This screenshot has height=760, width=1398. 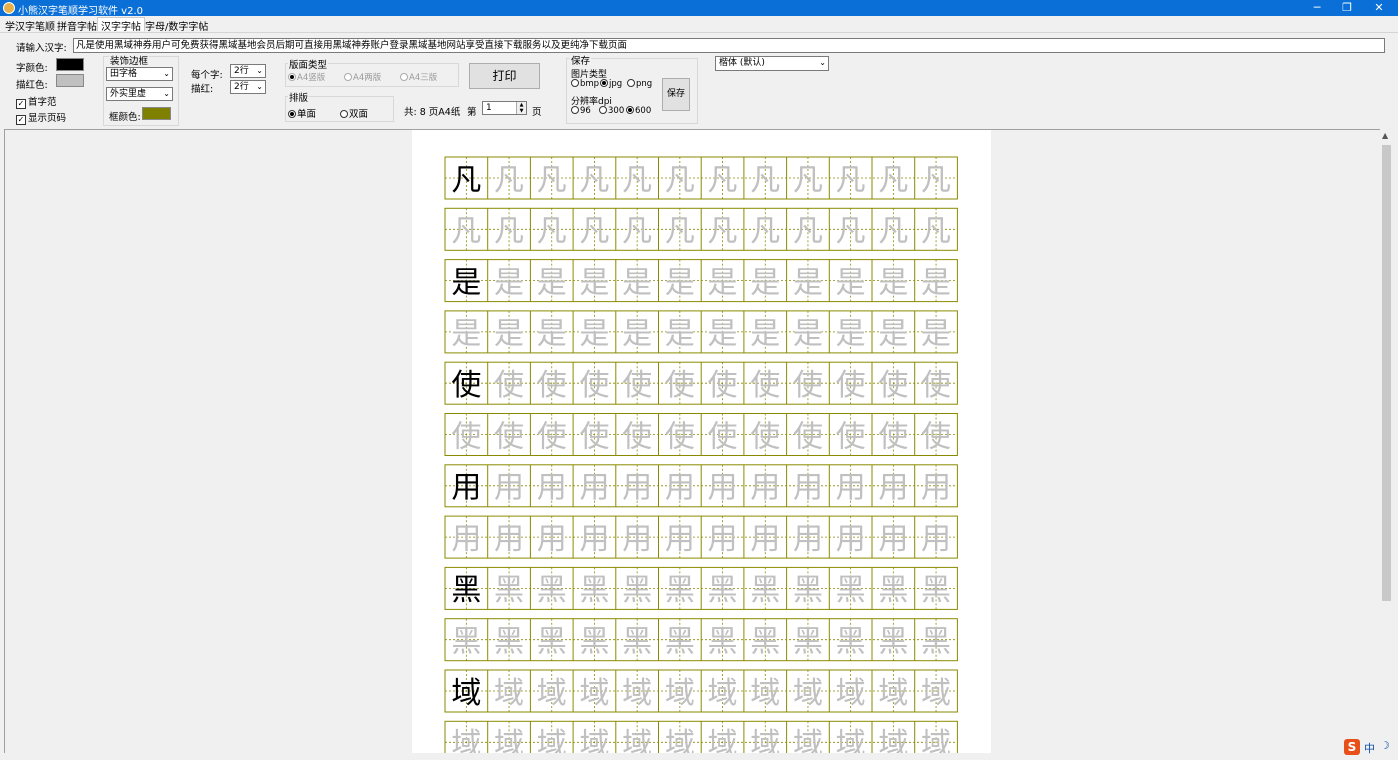 I want to click on tab-letter-number-copybook: 字母/数字字帖, so click(x=176, y=25).